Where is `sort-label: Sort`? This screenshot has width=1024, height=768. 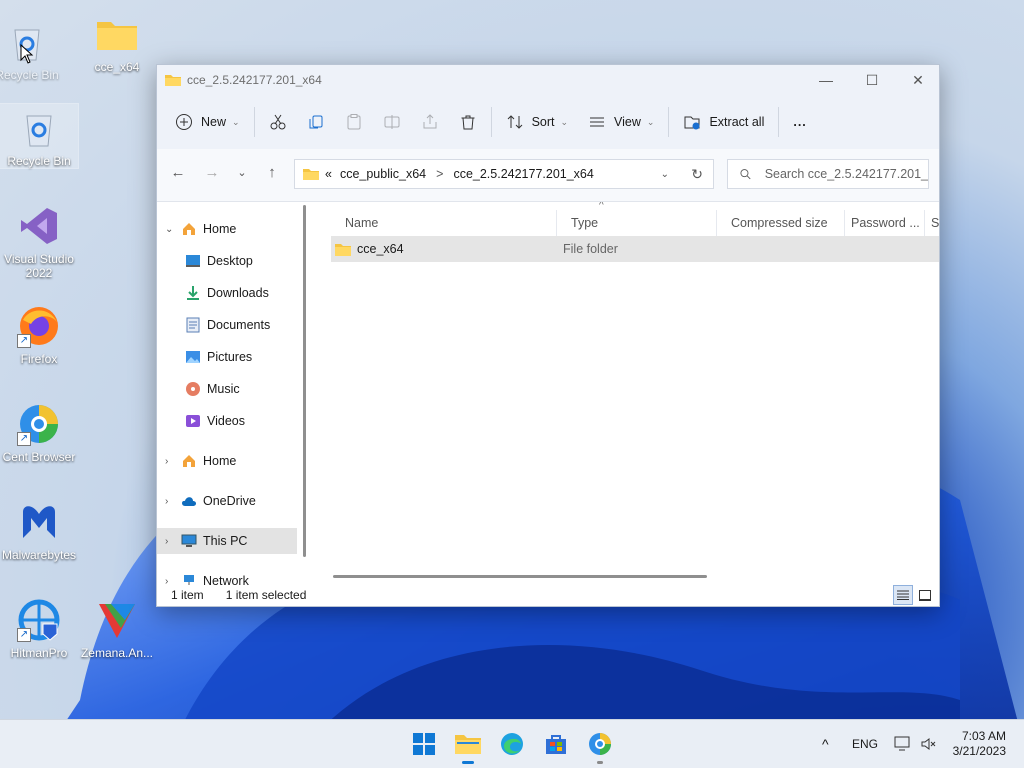 sort-label: Sort is located at coordinates (543, 122).